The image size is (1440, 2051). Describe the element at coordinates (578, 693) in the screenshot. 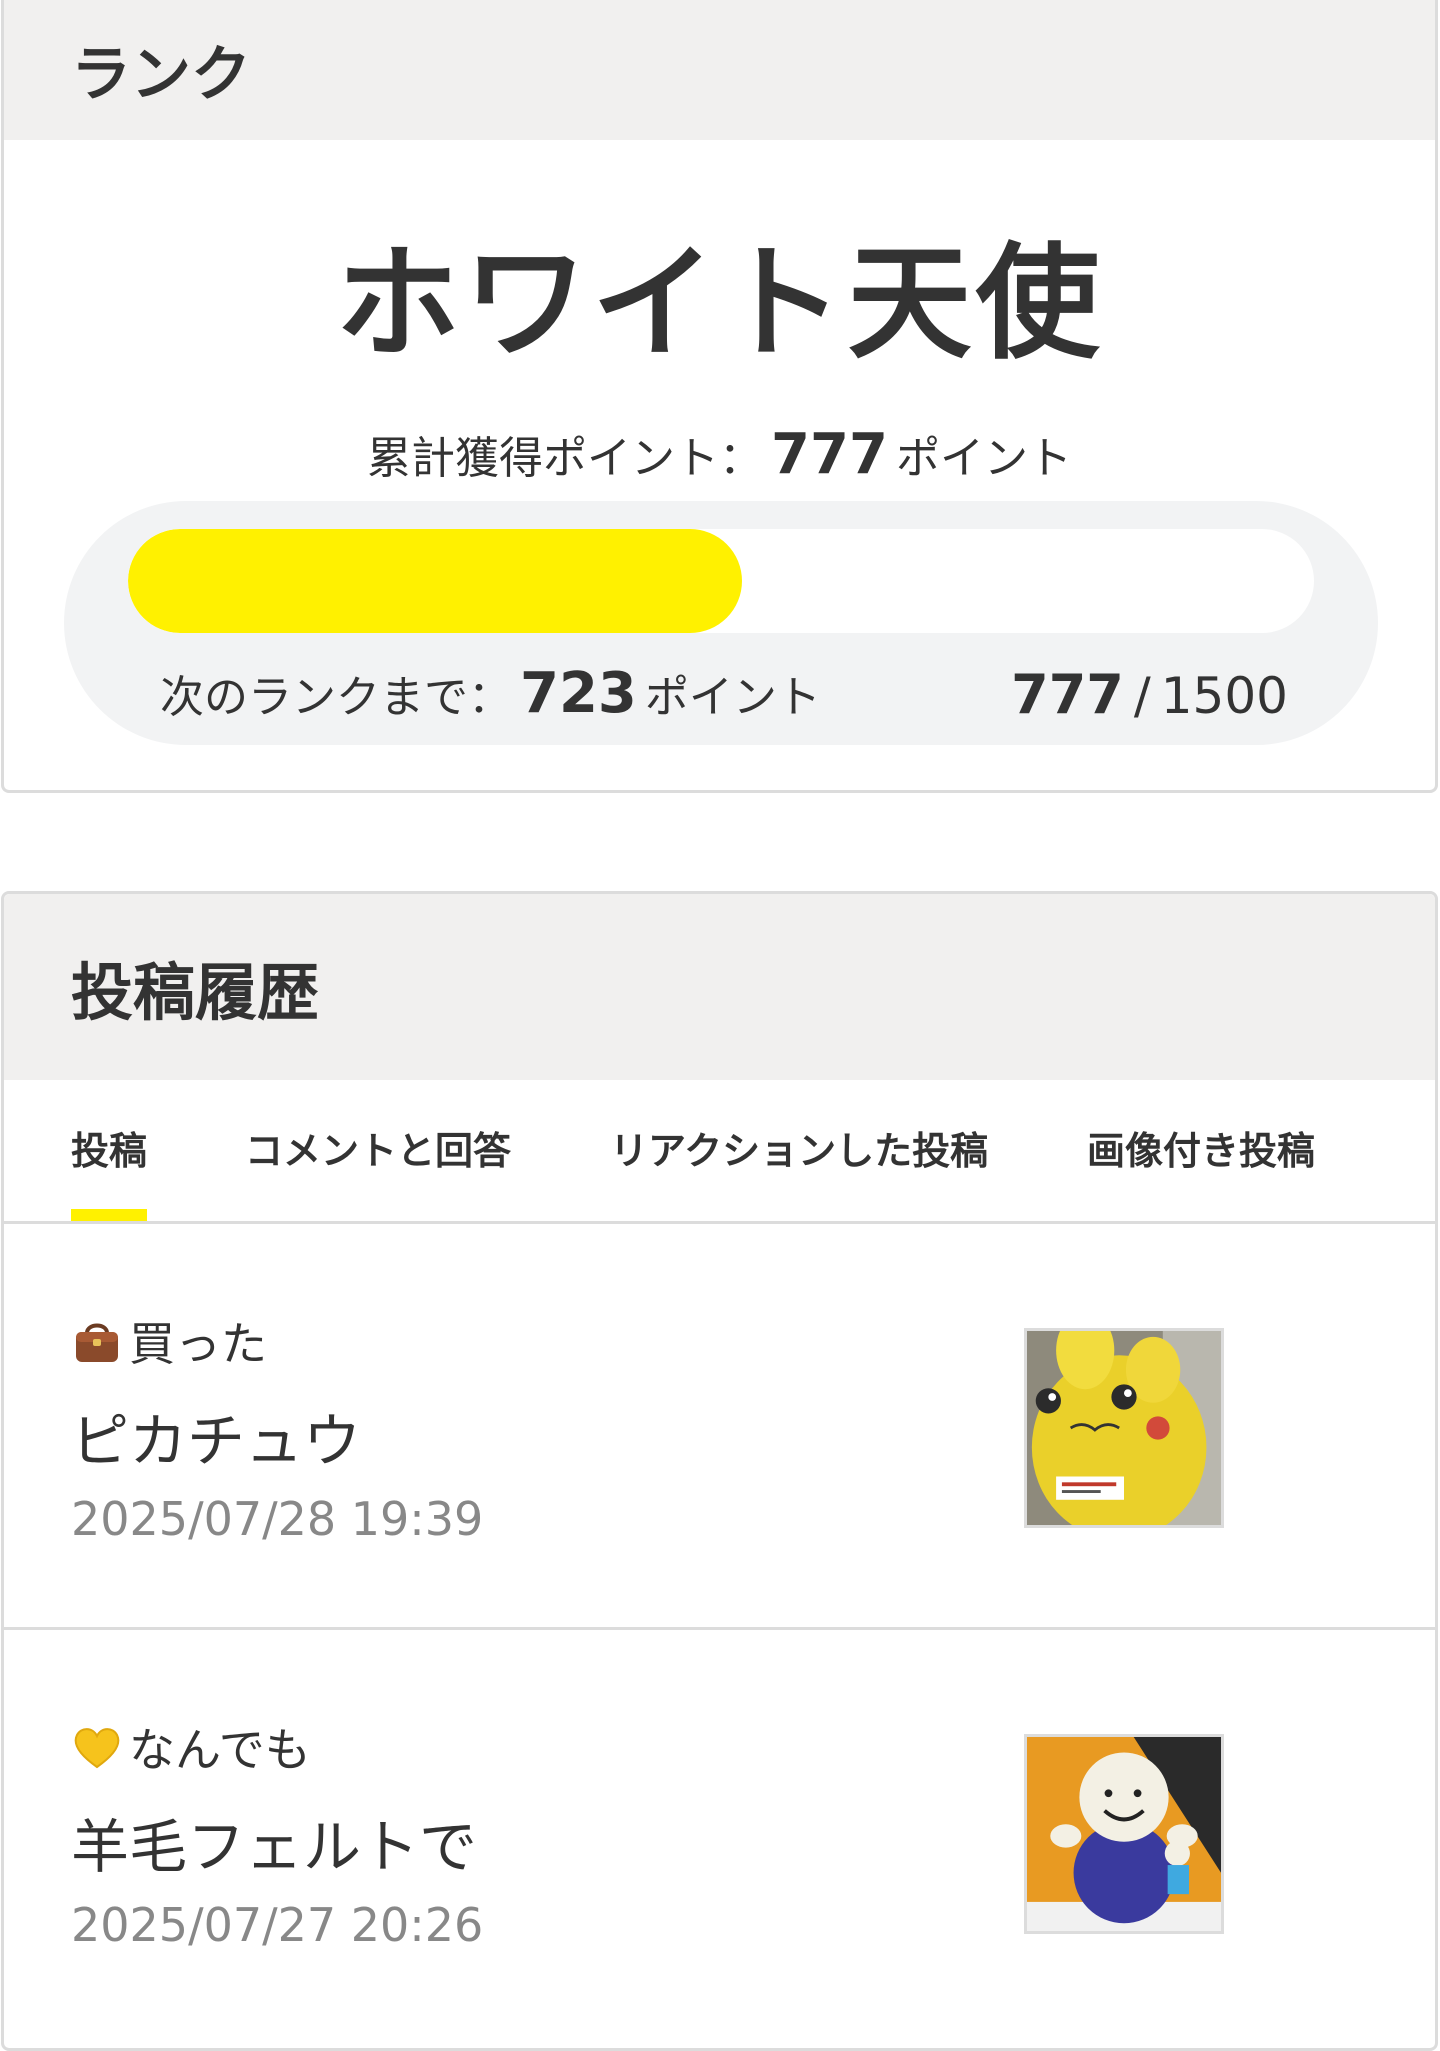

I see `next-rank-points: 723` at that location.